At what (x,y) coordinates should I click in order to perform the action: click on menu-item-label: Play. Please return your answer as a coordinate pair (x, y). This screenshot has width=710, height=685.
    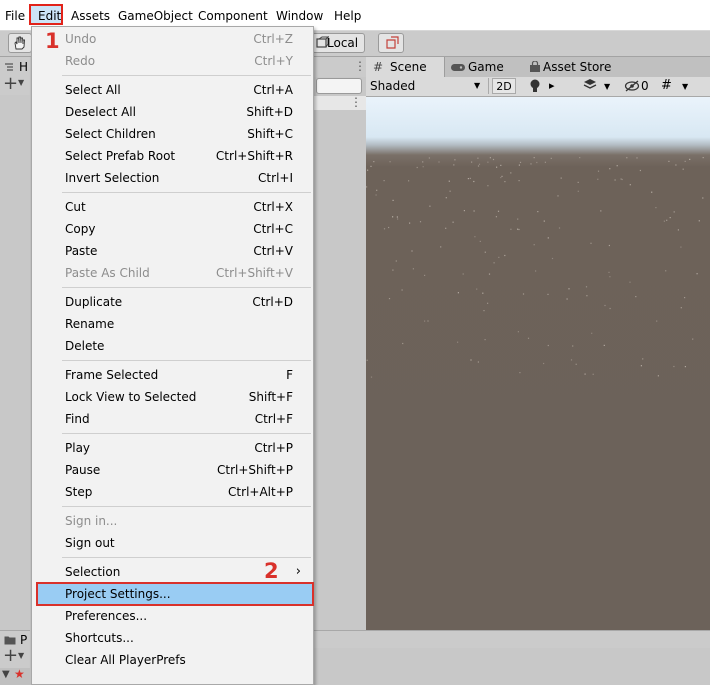
    Looking at the image, I should click on (78, 448).